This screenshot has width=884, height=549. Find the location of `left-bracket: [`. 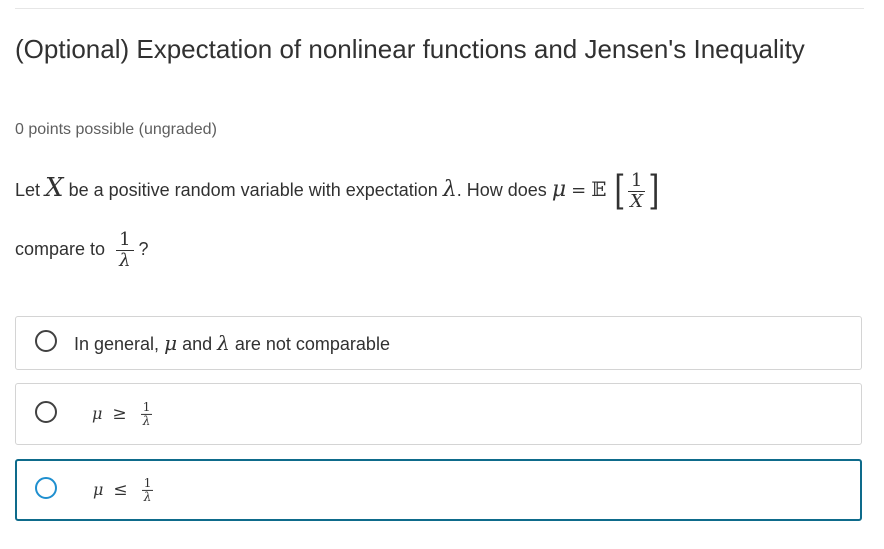

left-bracket: [ is located at coordinates (619, 191).